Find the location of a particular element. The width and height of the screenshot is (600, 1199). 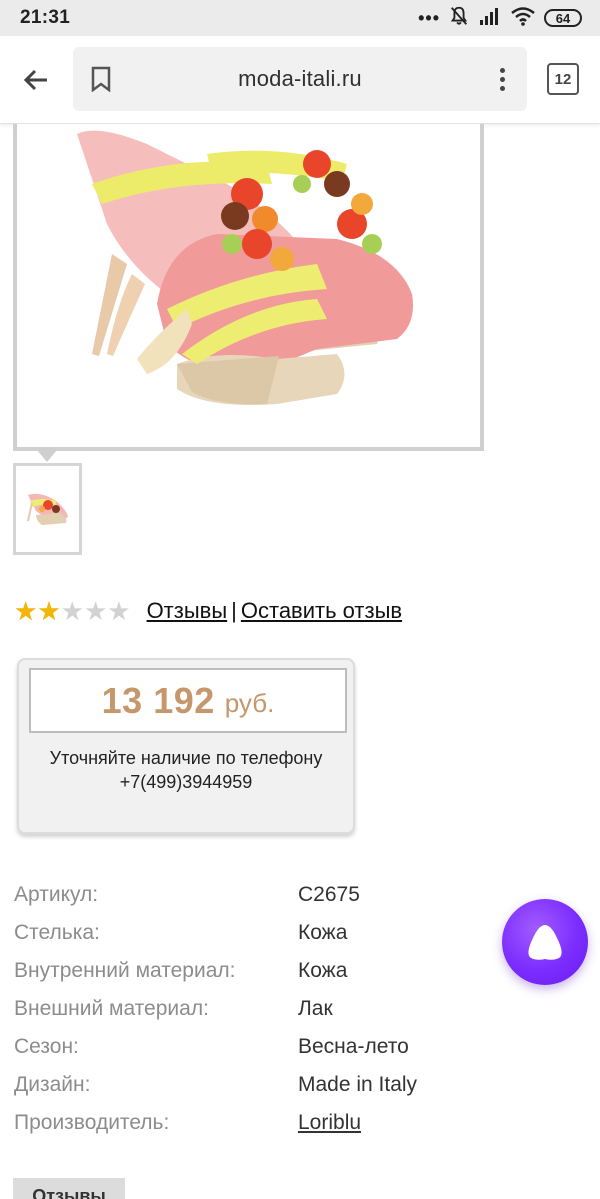

spec-value: C2675 is located at coordinates (329, 894).